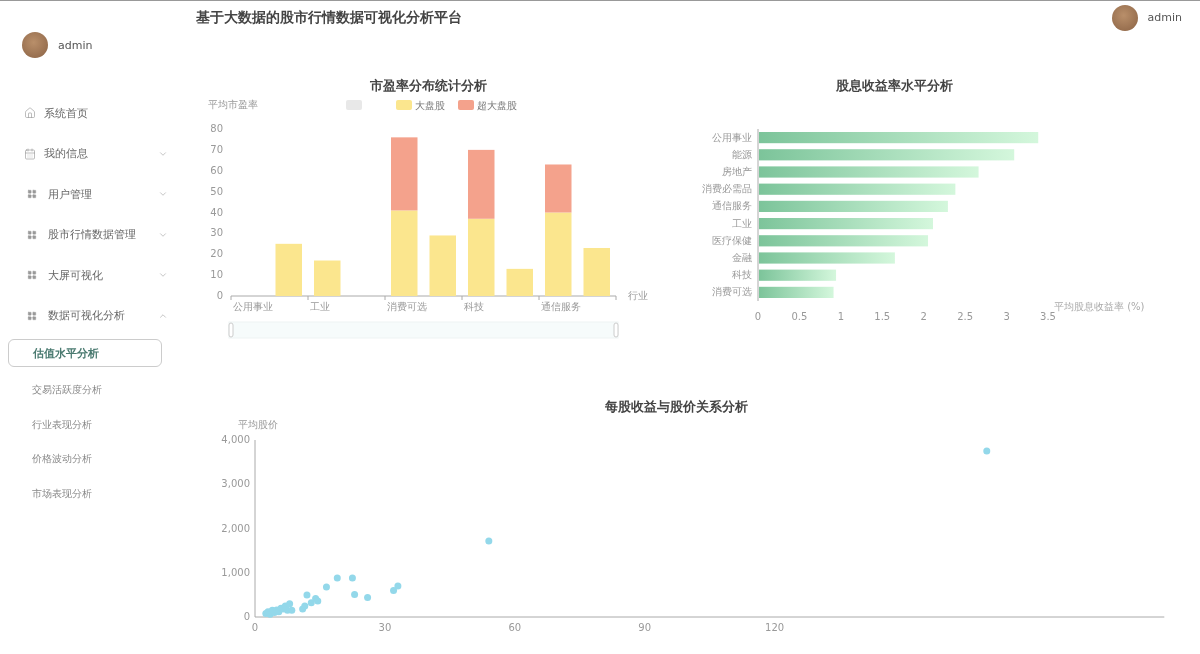  Describe the element at coordinates (1048, 316) in the screenshot. I see `tick-label: 3.5` at that location.